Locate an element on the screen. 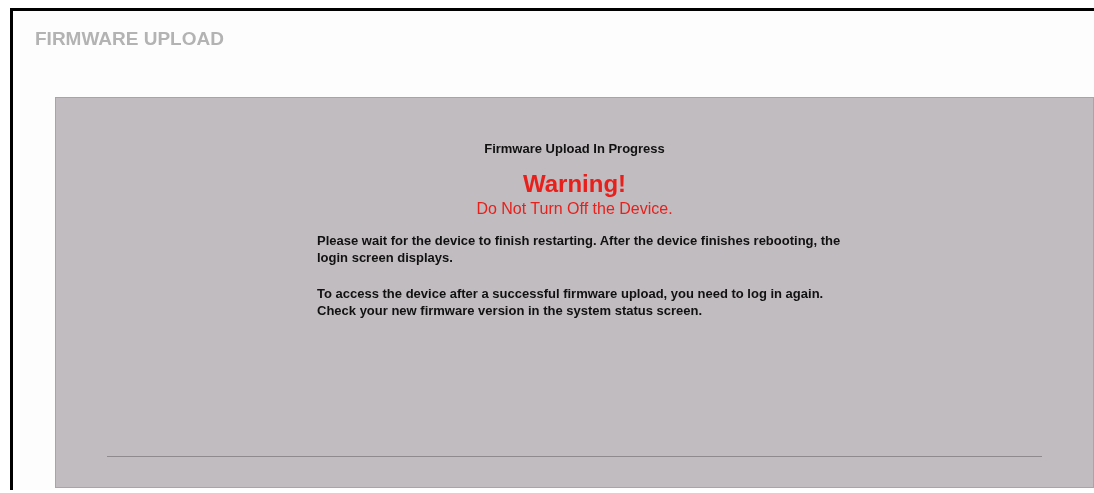 This screenshot has width=1094, height=493. message-paragraph: Please wait for the device to finish restarting. After the device finishes rebooting, the login screen displays. is located at coordinates (579, 249).